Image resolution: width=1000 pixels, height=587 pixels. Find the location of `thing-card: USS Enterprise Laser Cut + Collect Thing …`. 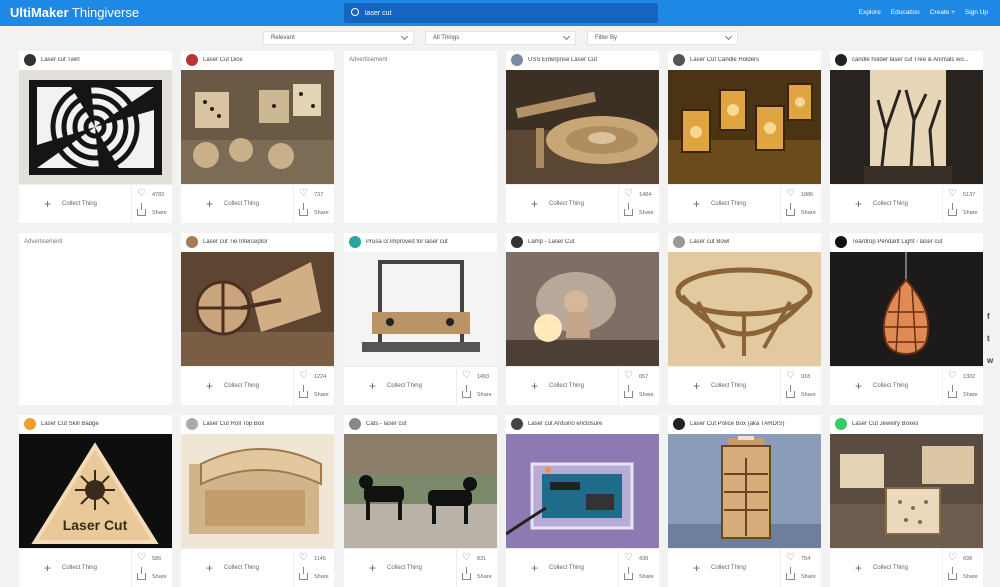

thing-card: USS Enterprise Laser Cut + Collect Thing … is located at coordinates (582, 137).